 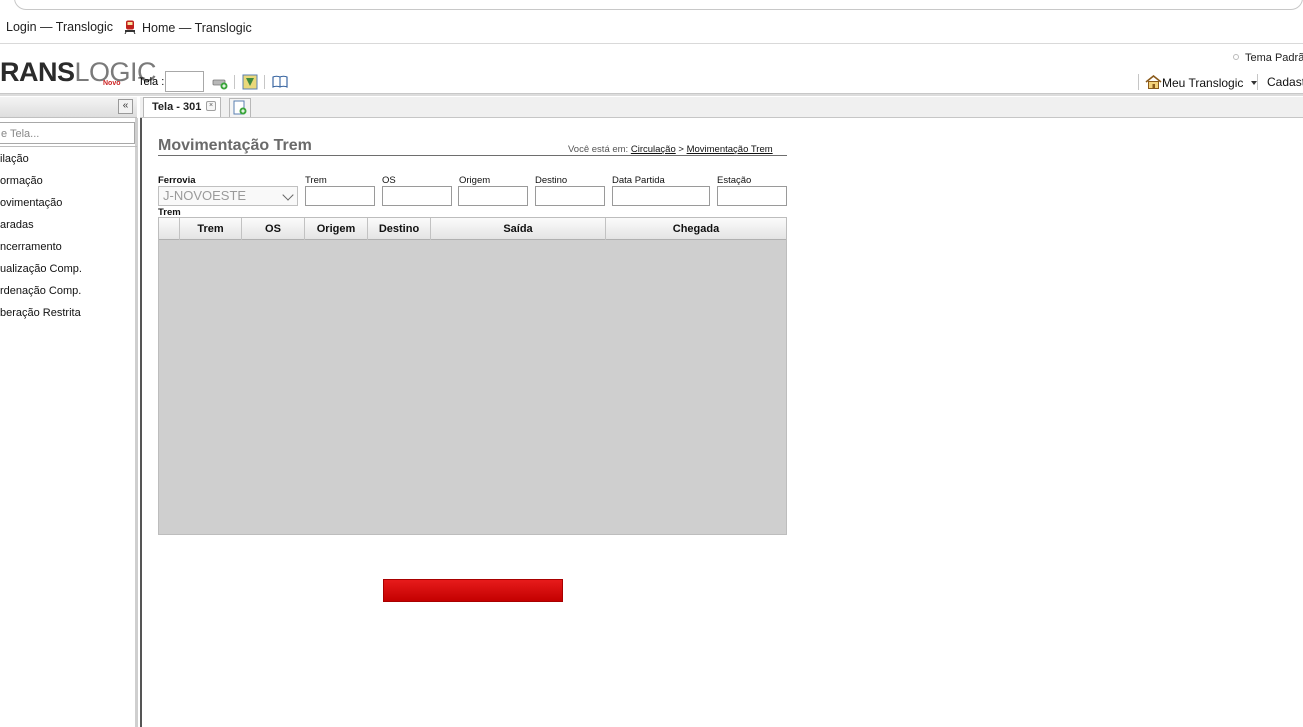 I want to click on estacao-label: Estação, so click(x=734, y=180).